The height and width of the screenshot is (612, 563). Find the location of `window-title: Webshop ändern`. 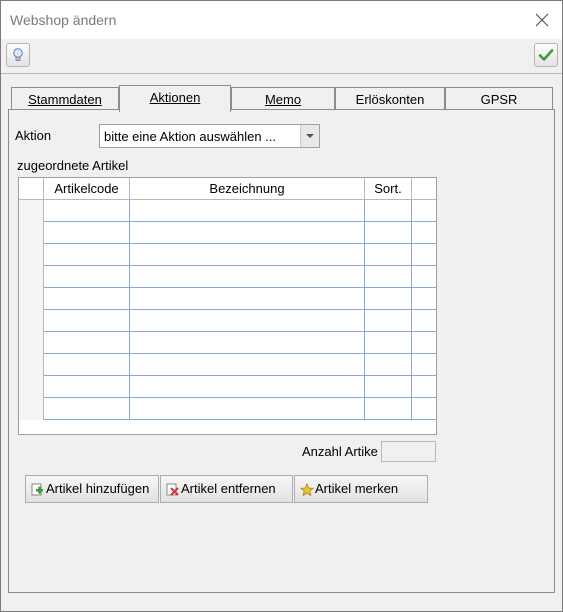

window-title: Webshop ändern is located at coordinates (63, 20).